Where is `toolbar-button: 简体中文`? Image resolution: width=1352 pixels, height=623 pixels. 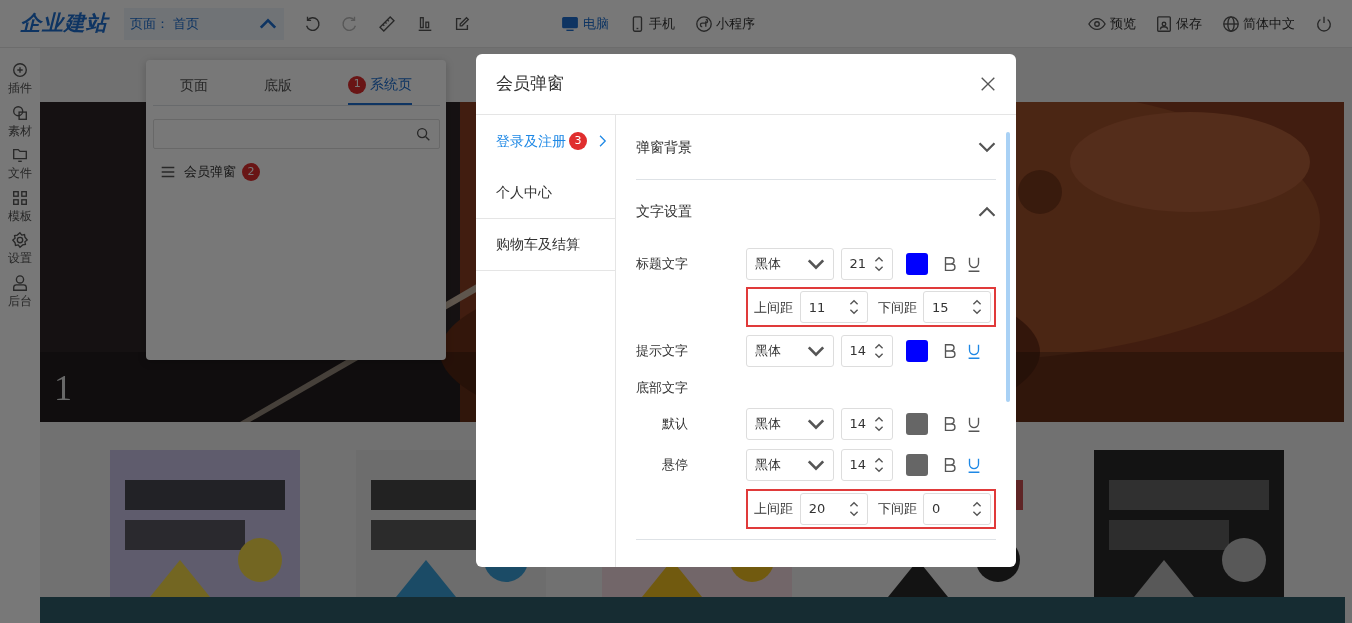
toolbar-button: 简体中文 is located at coordinates (1258, 23).